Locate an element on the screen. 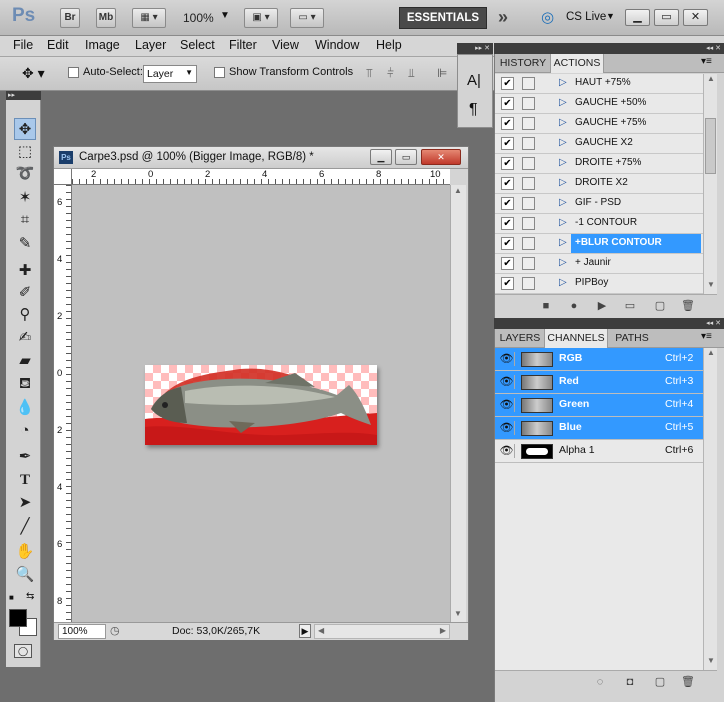  eraser-tool-icon: ▰ is located at coordinates (25, 361).